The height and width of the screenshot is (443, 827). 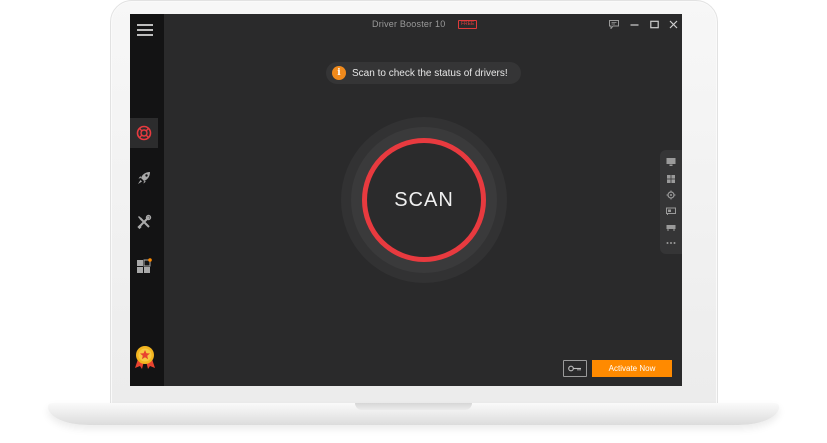 What do you see at coordinates (430, 73) in the screenshot?
I see `scan-hint-text: Scan to check the status of drivers!` at bounding box center [430, 73].